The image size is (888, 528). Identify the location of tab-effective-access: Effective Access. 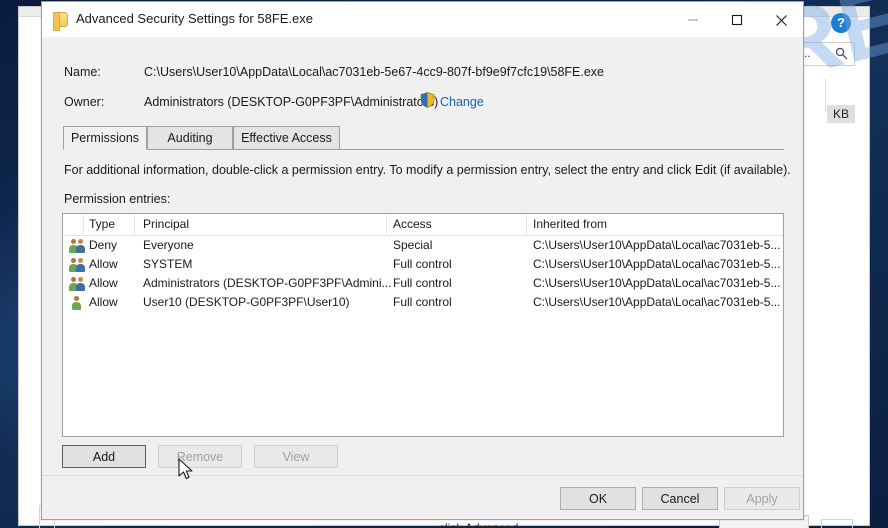
(286, 138).